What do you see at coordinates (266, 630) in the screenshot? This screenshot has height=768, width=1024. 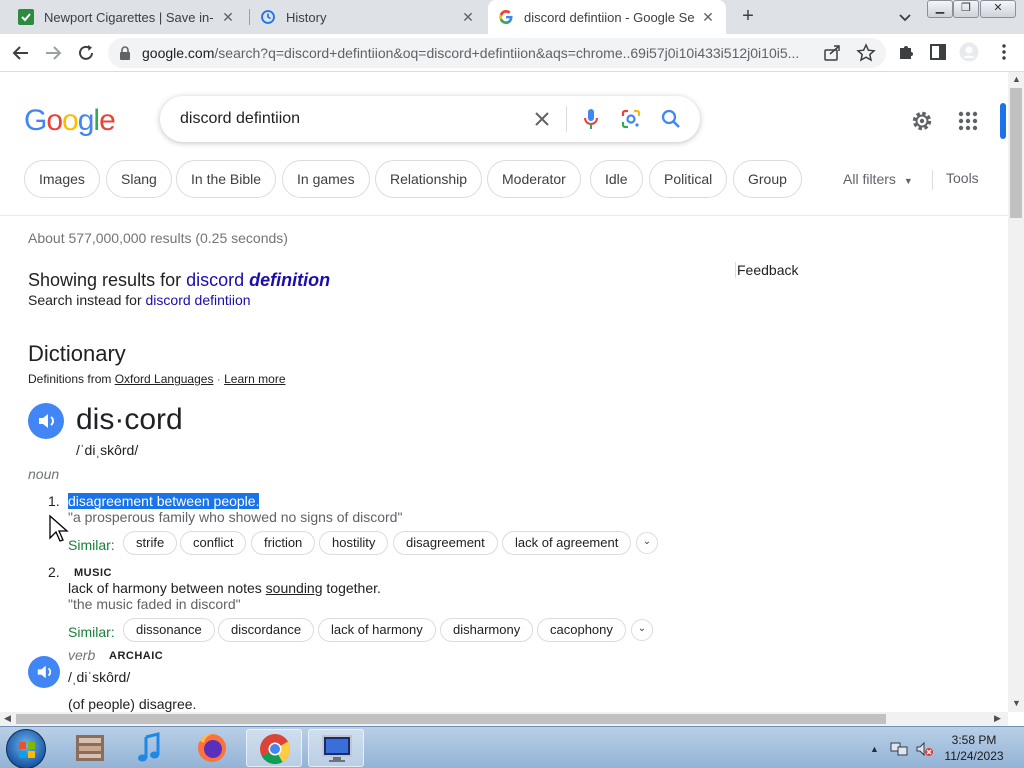 I see `synonym-chip: discordance` at bounding box center [266, 630].